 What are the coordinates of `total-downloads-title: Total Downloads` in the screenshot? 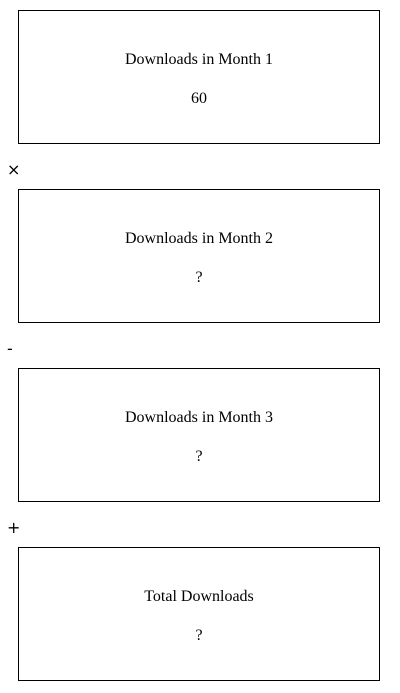 It's located at (199, 596).